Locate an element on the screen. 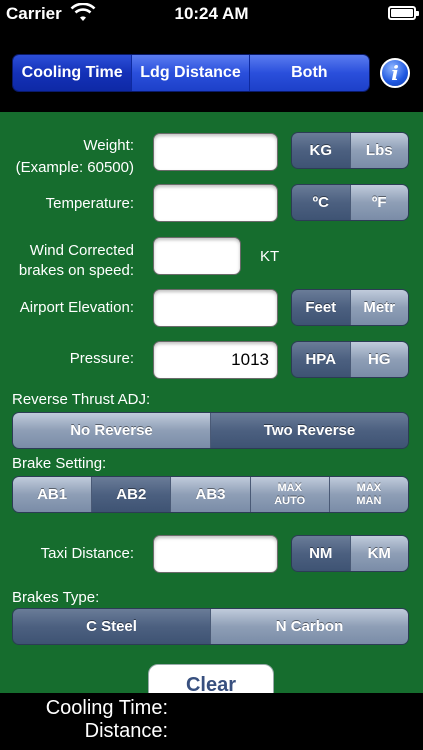 Image resolution: width=423 pixels, height=750 pixels. info-button: i is located at coordinates (395, 73).